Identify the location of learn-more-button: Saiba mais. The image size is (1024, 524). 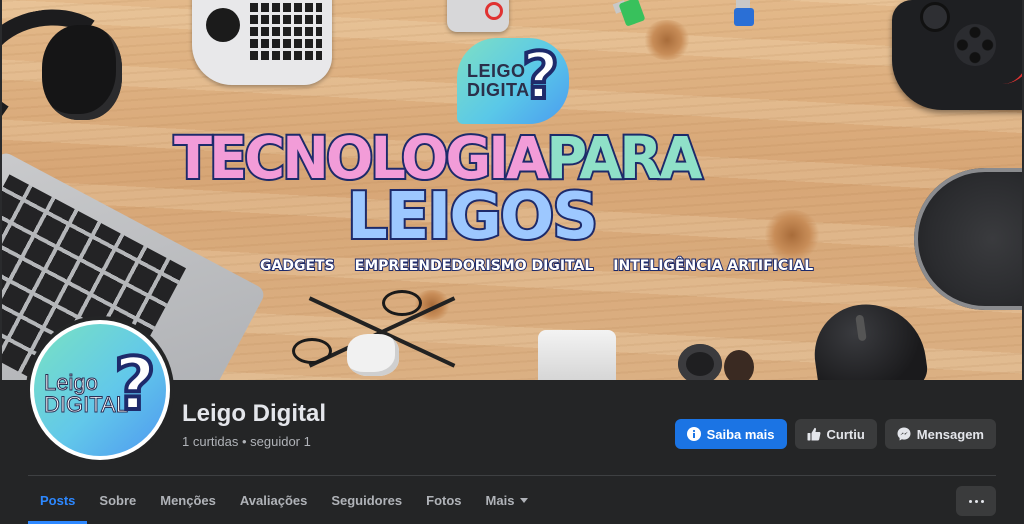
(730, 434).